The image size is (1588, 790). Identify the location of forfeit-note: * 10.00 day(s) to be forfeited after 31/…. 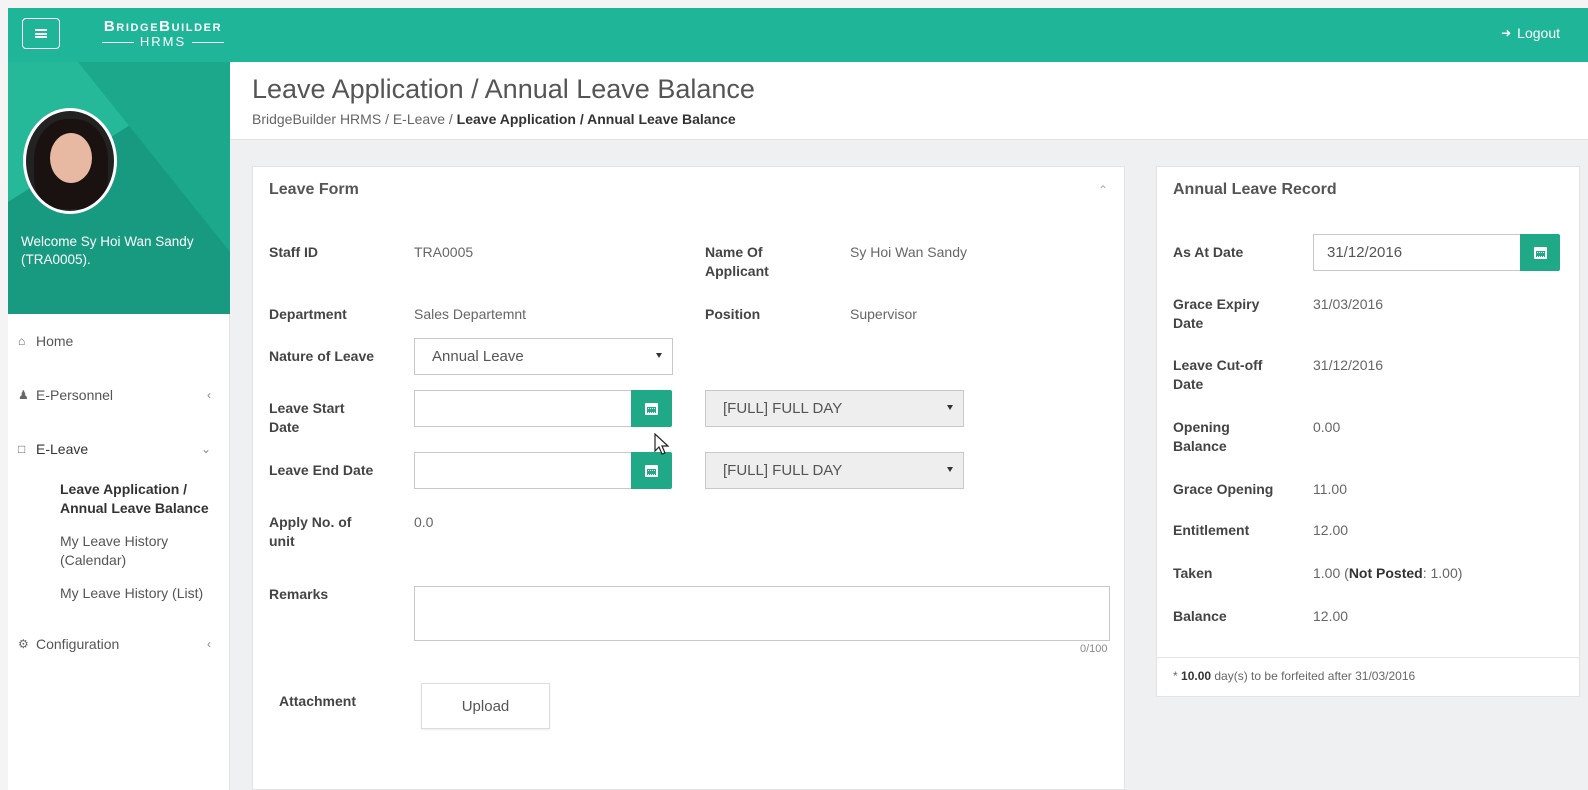
(1368, 675).